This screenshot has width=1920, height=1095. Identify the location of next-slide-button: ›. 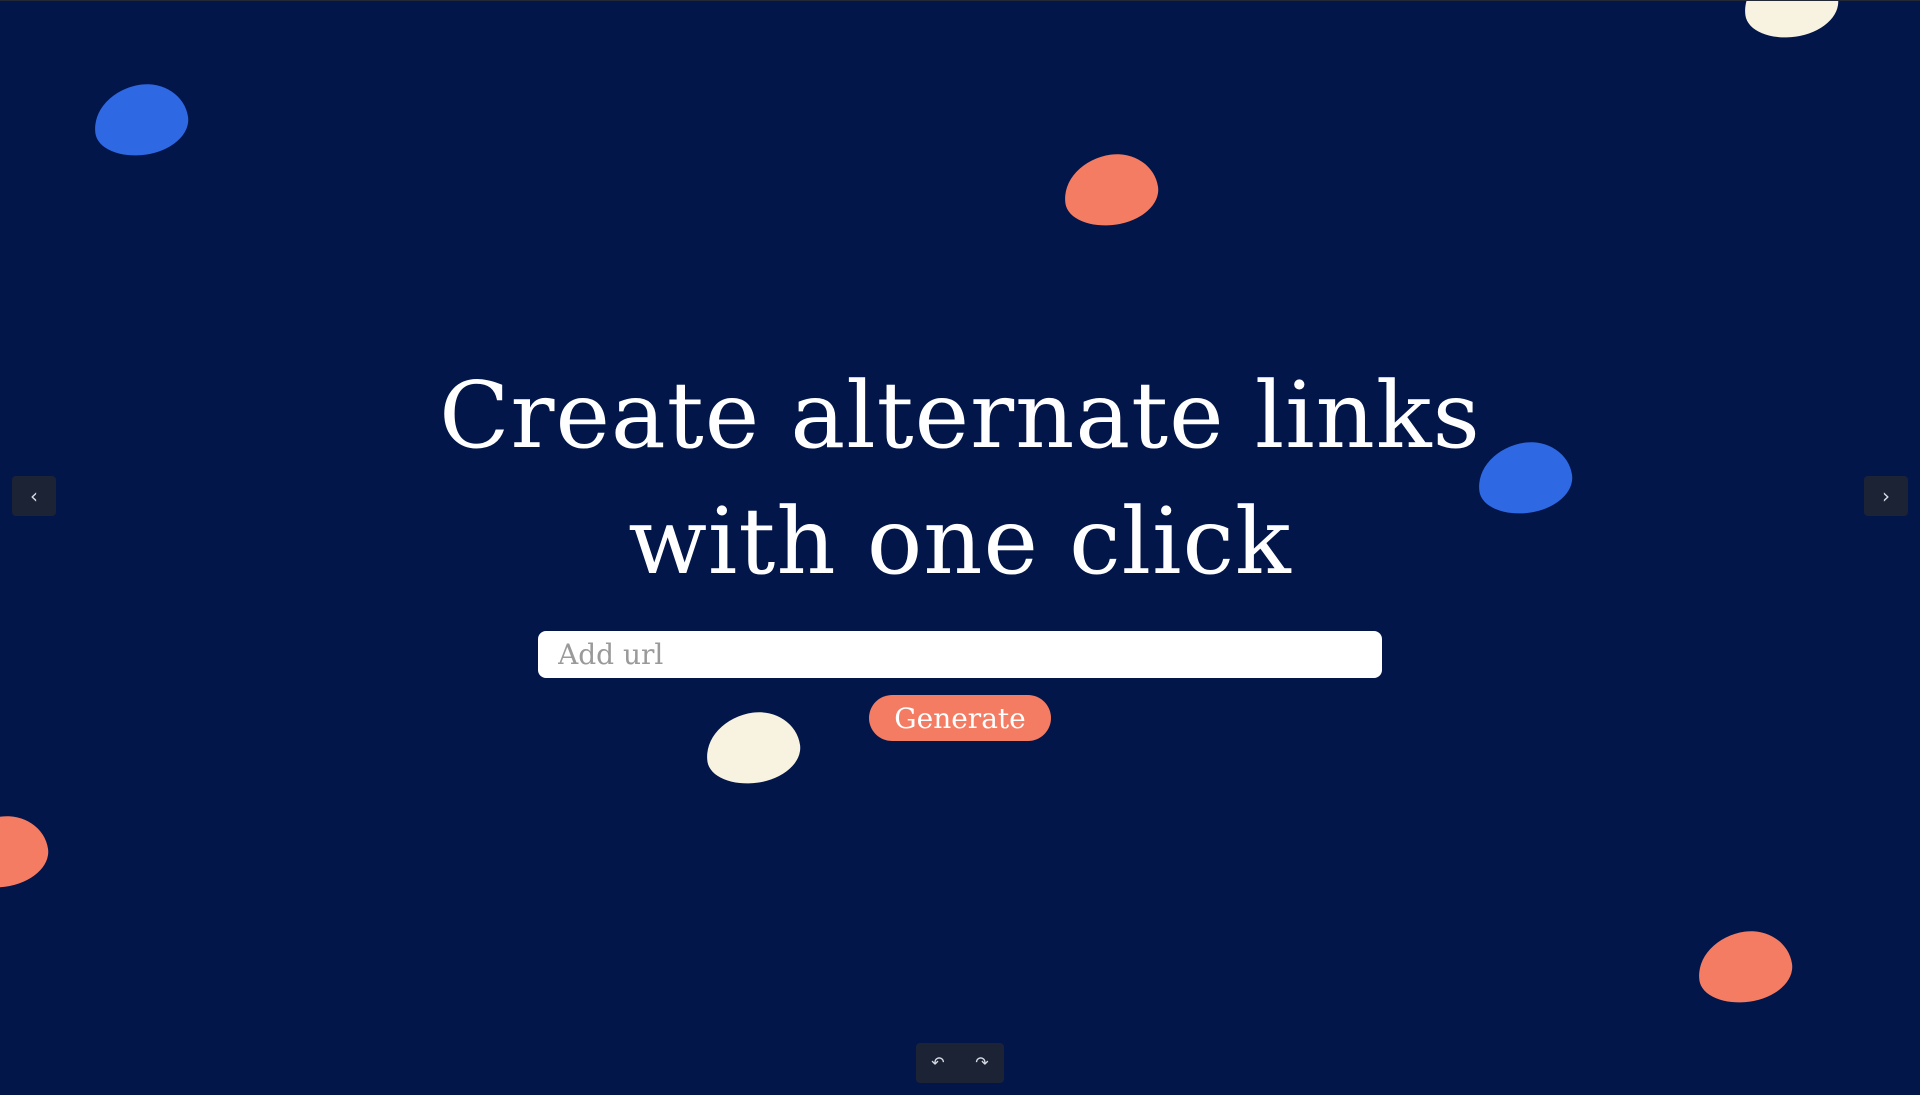
(1886, 496).